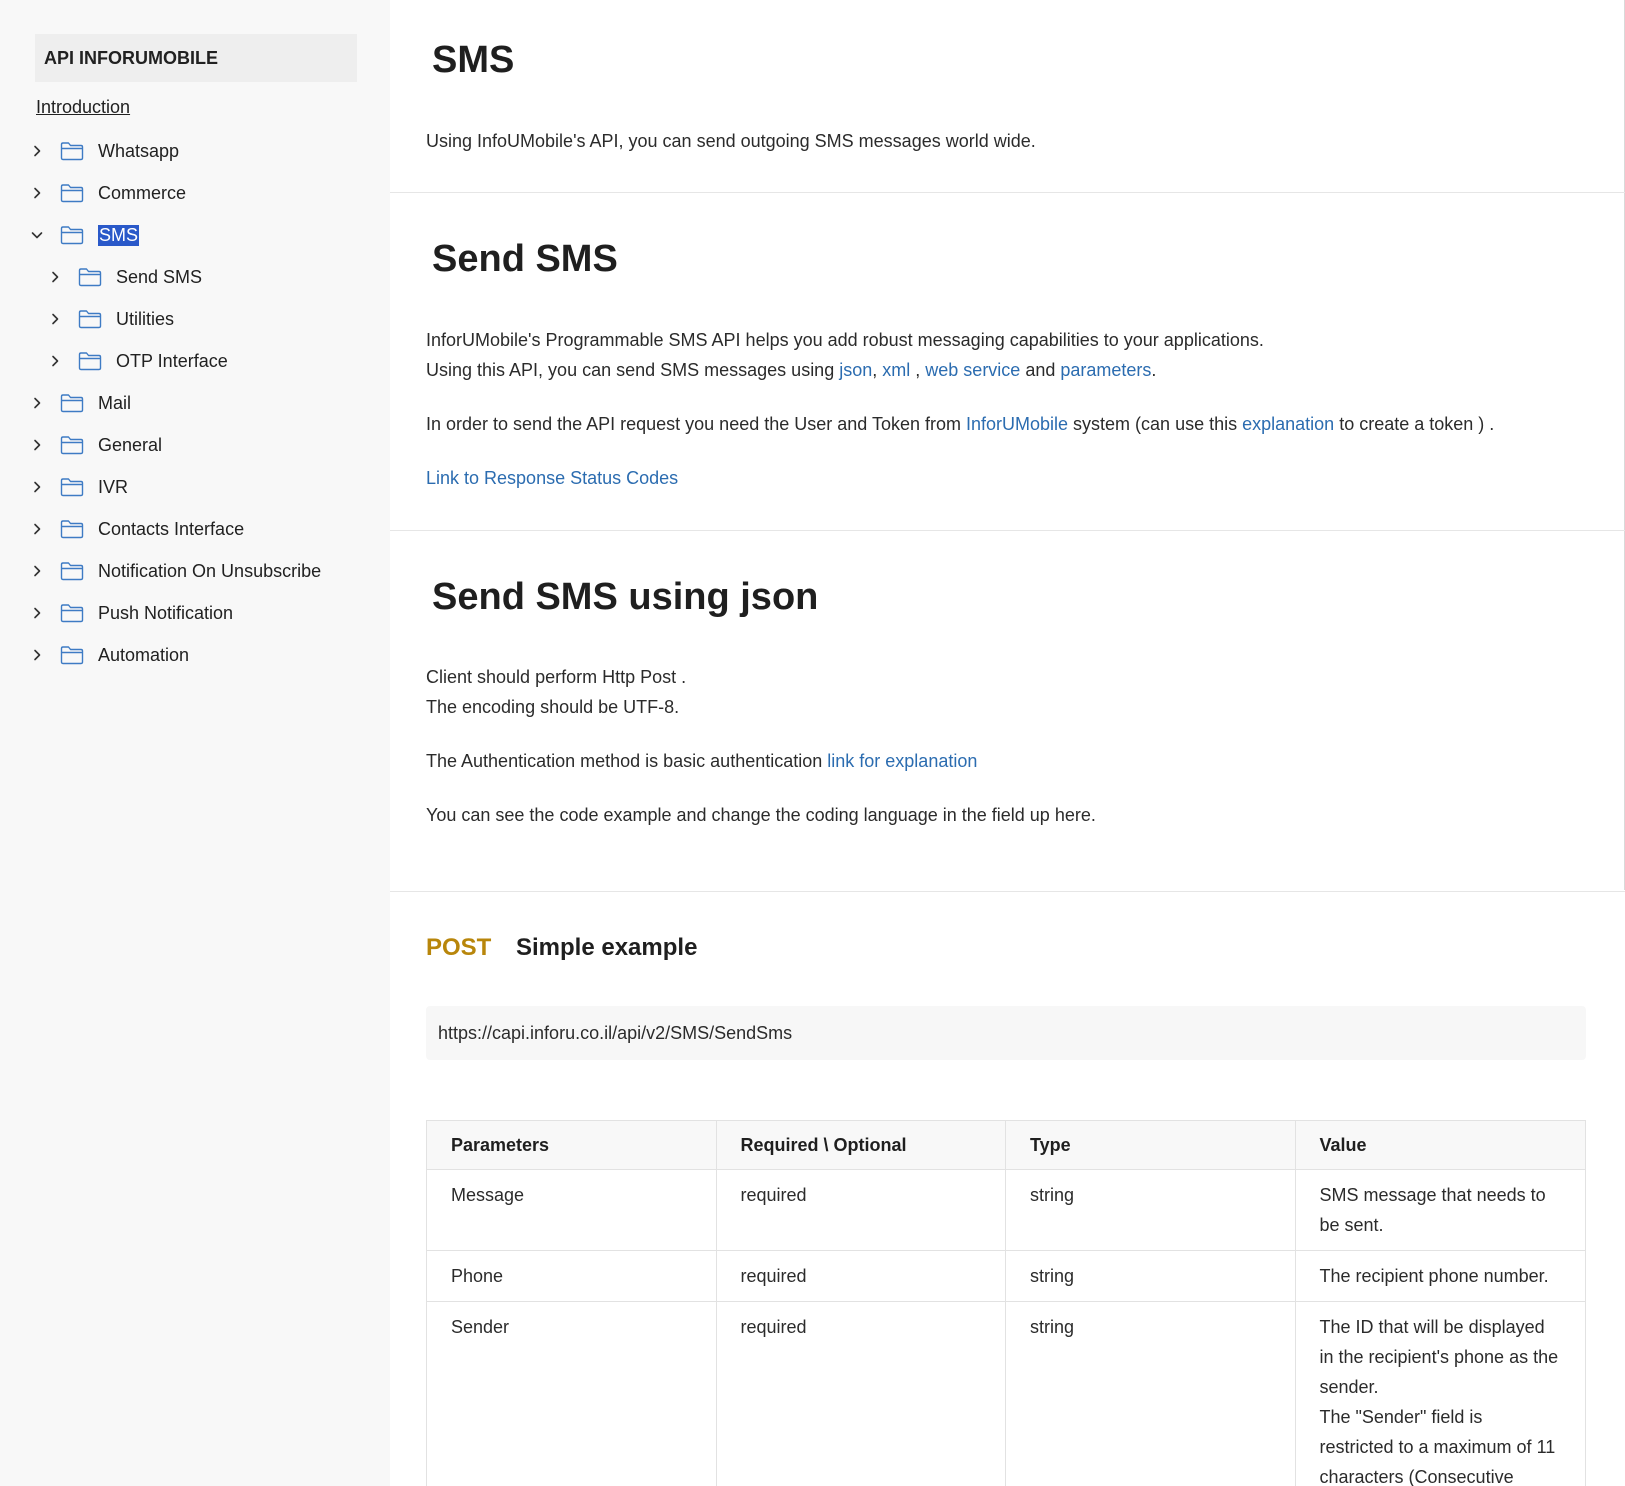 This screenshot has height=1486, width=1625. What do you see at coordinates (1040, 370) in the screenshot?
I see `and-text: and` at bounding box center [1040, 370].